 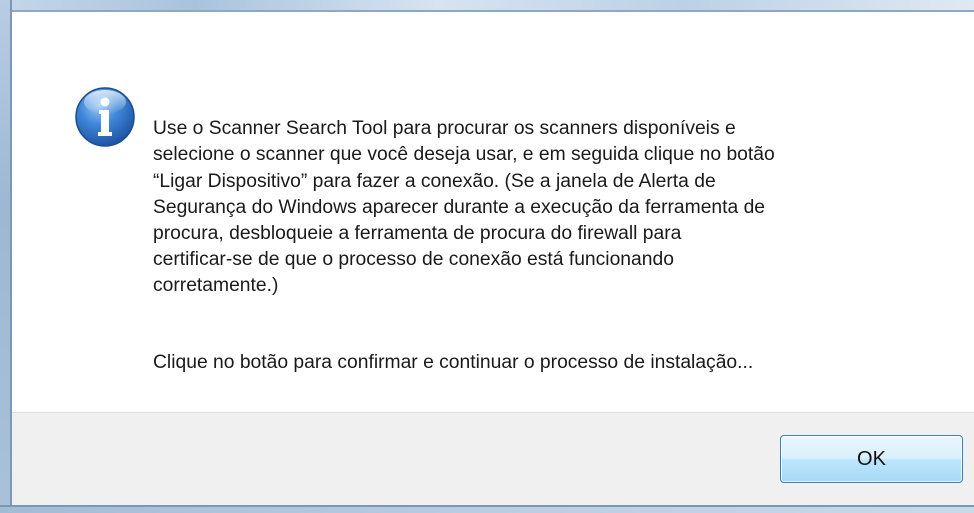 I want to click on ok-button: OK, so click(x=871, y=459).